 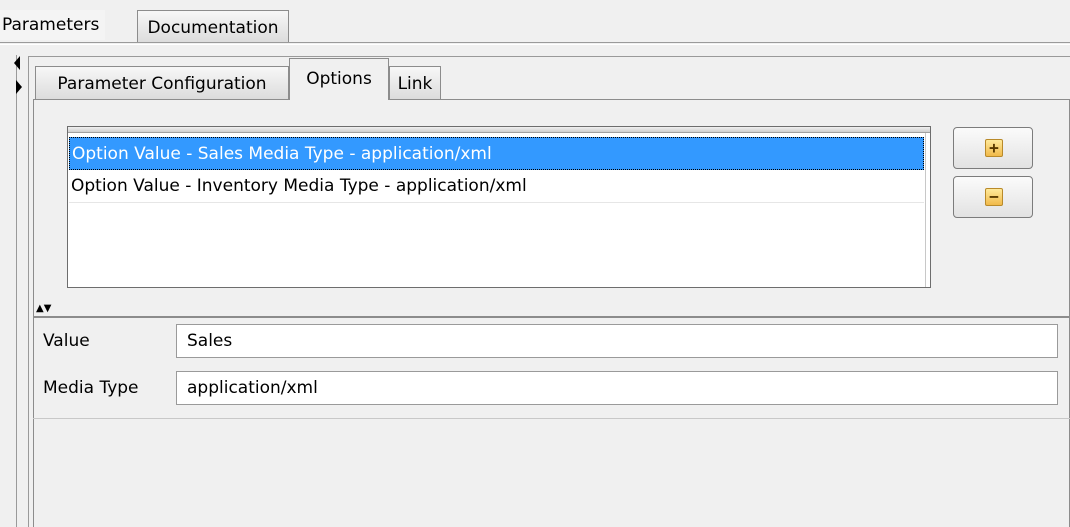 I want to click on tab-bar-divider, so click(x=535, y=42).